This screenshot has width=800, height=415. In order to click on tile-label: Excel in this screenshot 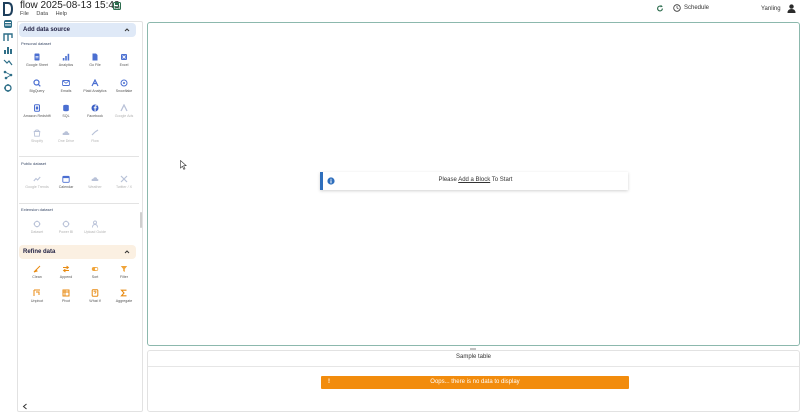, I will do `click(124, 65)`.